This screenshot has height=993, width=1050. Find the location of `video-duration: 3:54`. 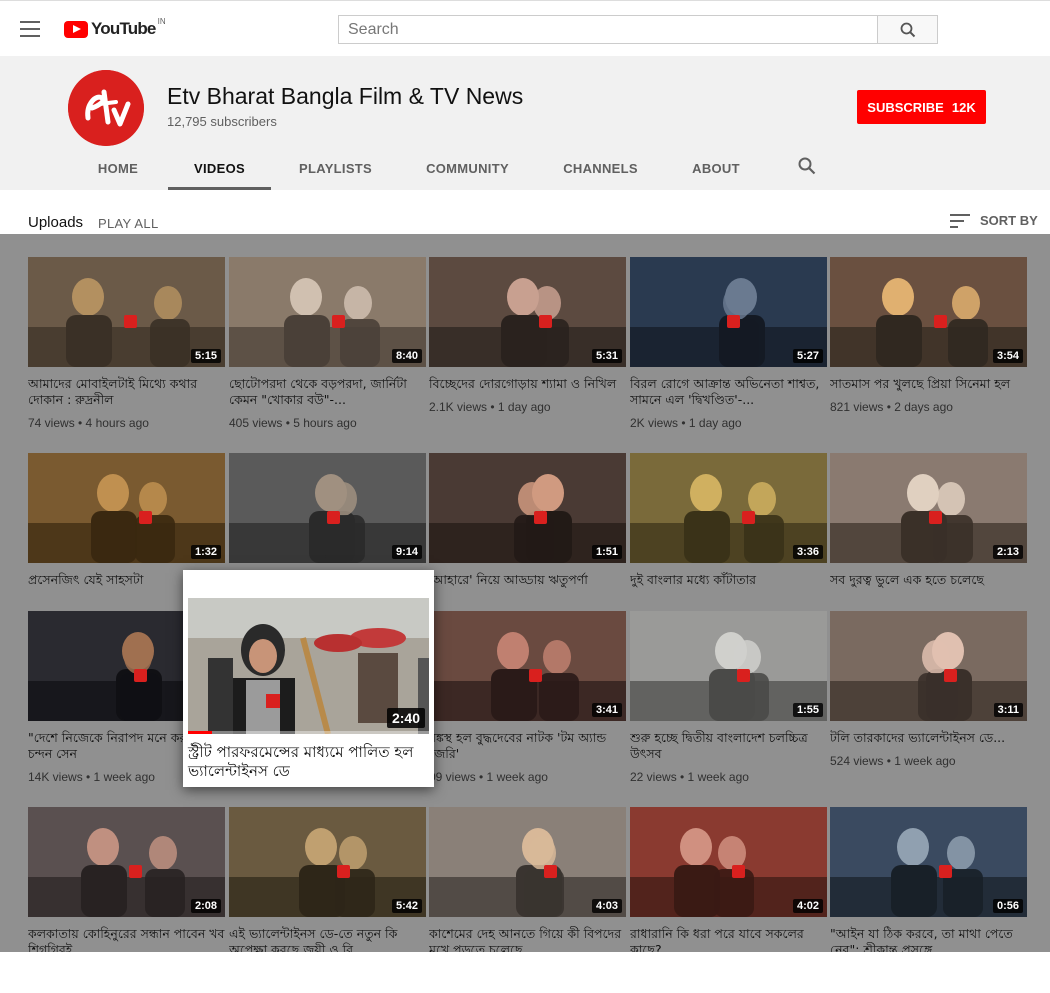

video-duration: 3:54 is located at coordinates (1007, 356).